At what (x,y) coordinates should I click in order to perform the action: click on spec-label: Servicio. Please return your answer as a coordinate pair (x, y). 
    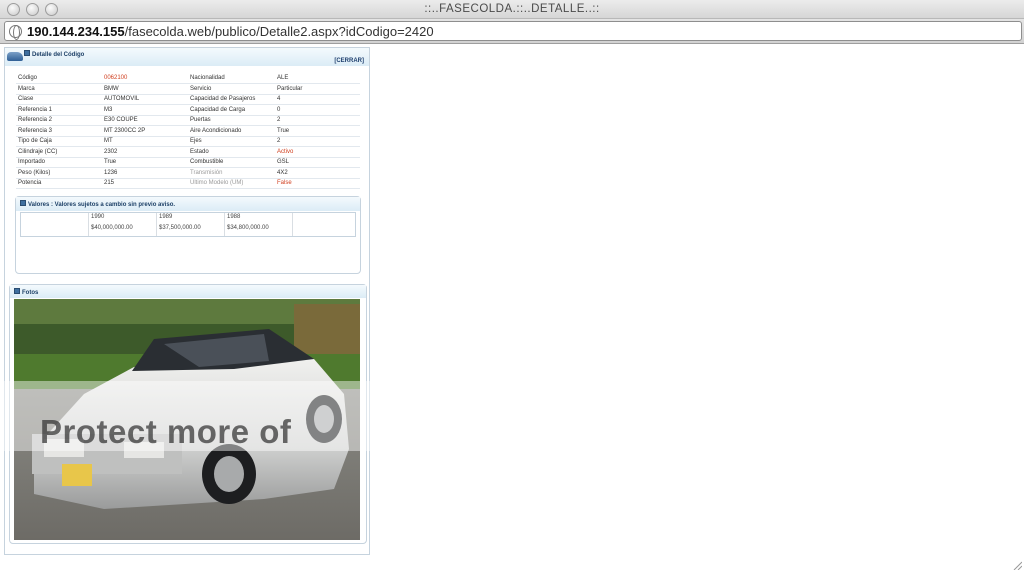
    Looking at the image, I should click on (231, 89).